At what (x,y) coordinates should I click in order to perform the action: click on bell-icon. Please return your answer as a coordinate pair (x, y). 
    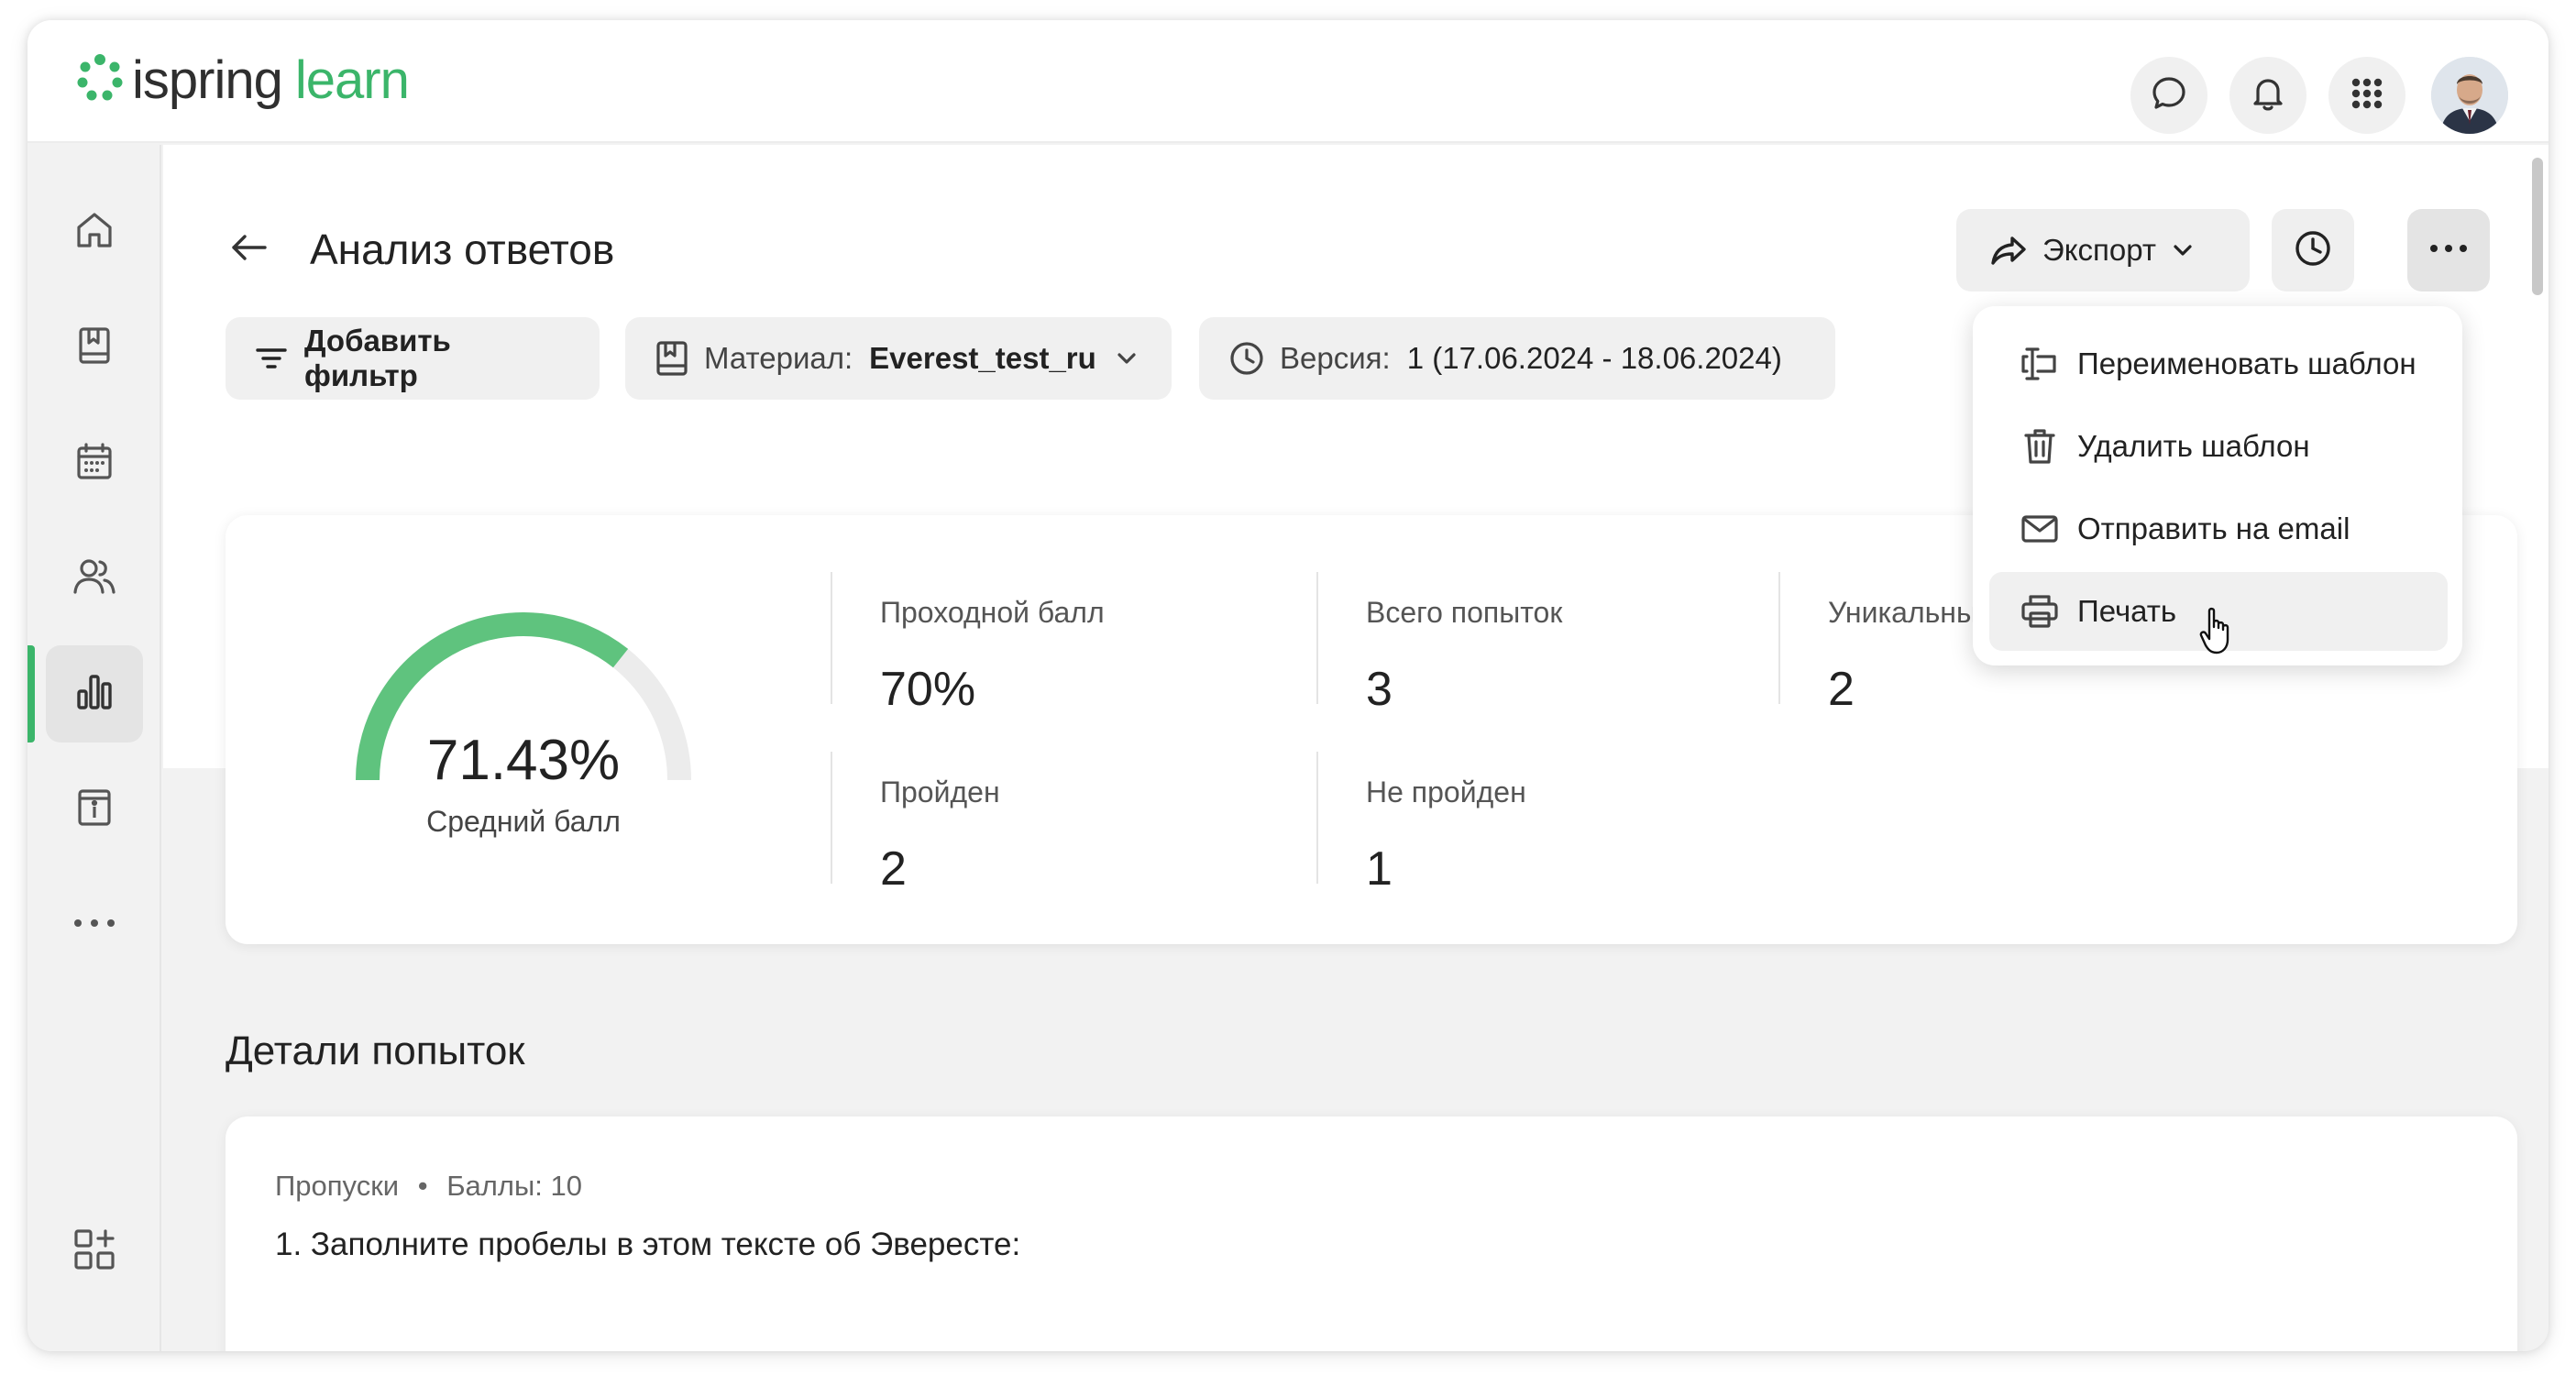
    Looking at the image, I should click on (2268, 95).